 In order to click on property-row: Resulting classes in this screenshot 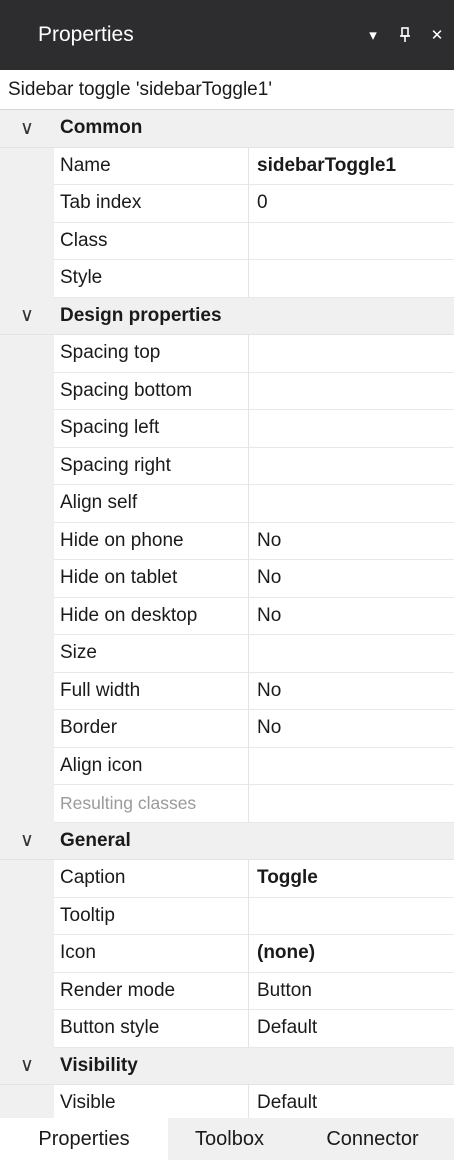, I will do `click(227, 804)`.